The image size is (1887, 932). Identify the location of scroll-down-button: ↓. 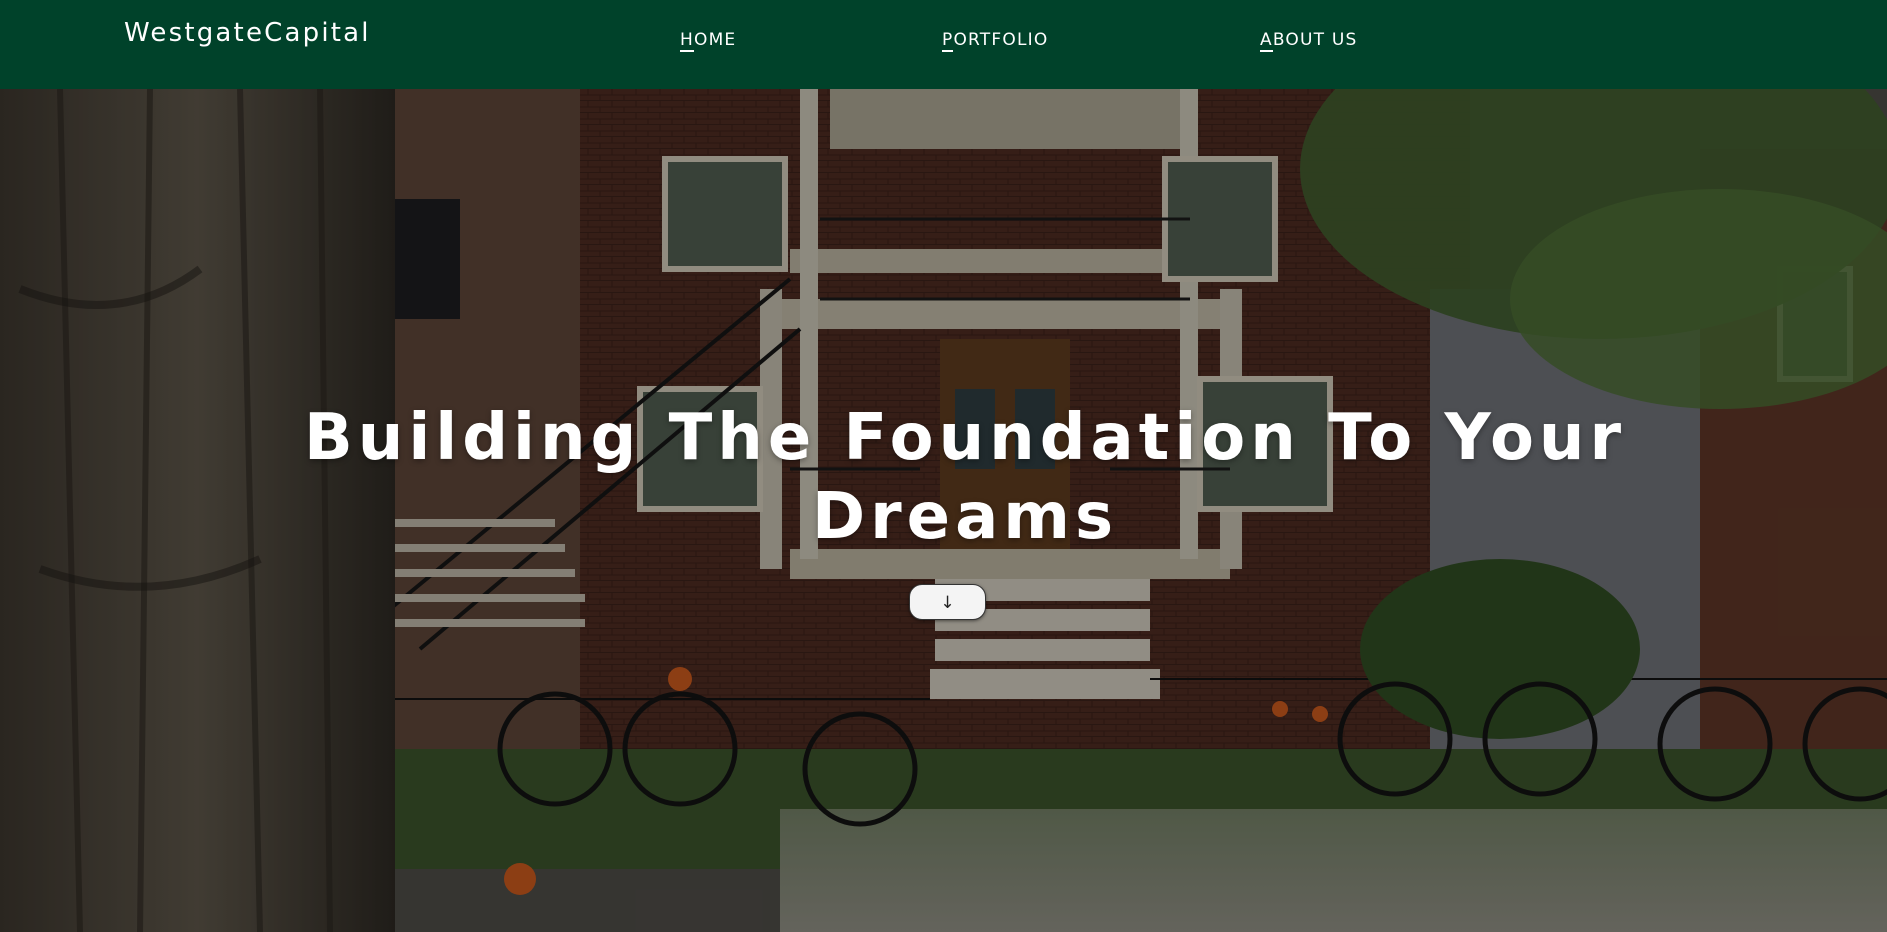
(947, 602).